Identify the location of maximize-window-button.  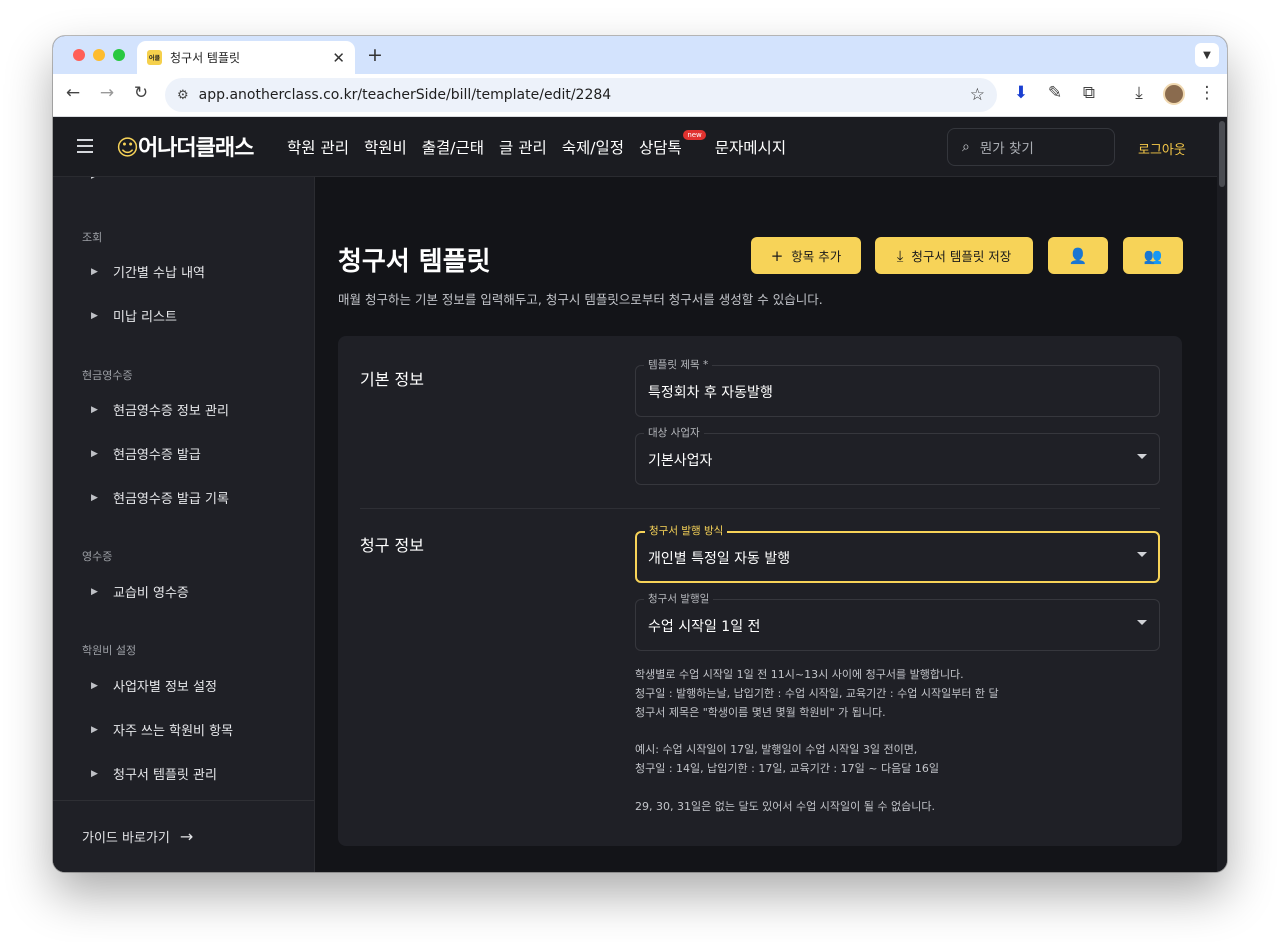
(119, 55).